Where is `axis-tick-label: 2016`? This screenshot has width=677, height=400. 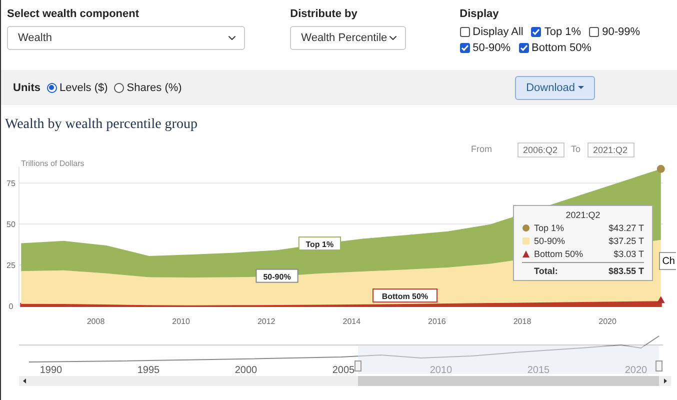 axis-tick-label: 2016 is located at coordinates (437, 321).